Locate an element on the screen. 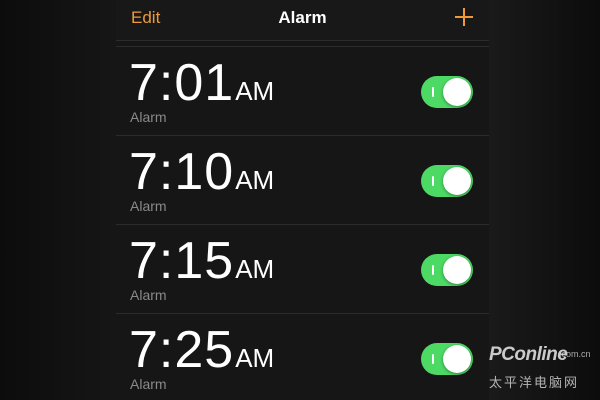 The image size is (600, 400). page-title: Alarm is located at coordinates (302, 17).